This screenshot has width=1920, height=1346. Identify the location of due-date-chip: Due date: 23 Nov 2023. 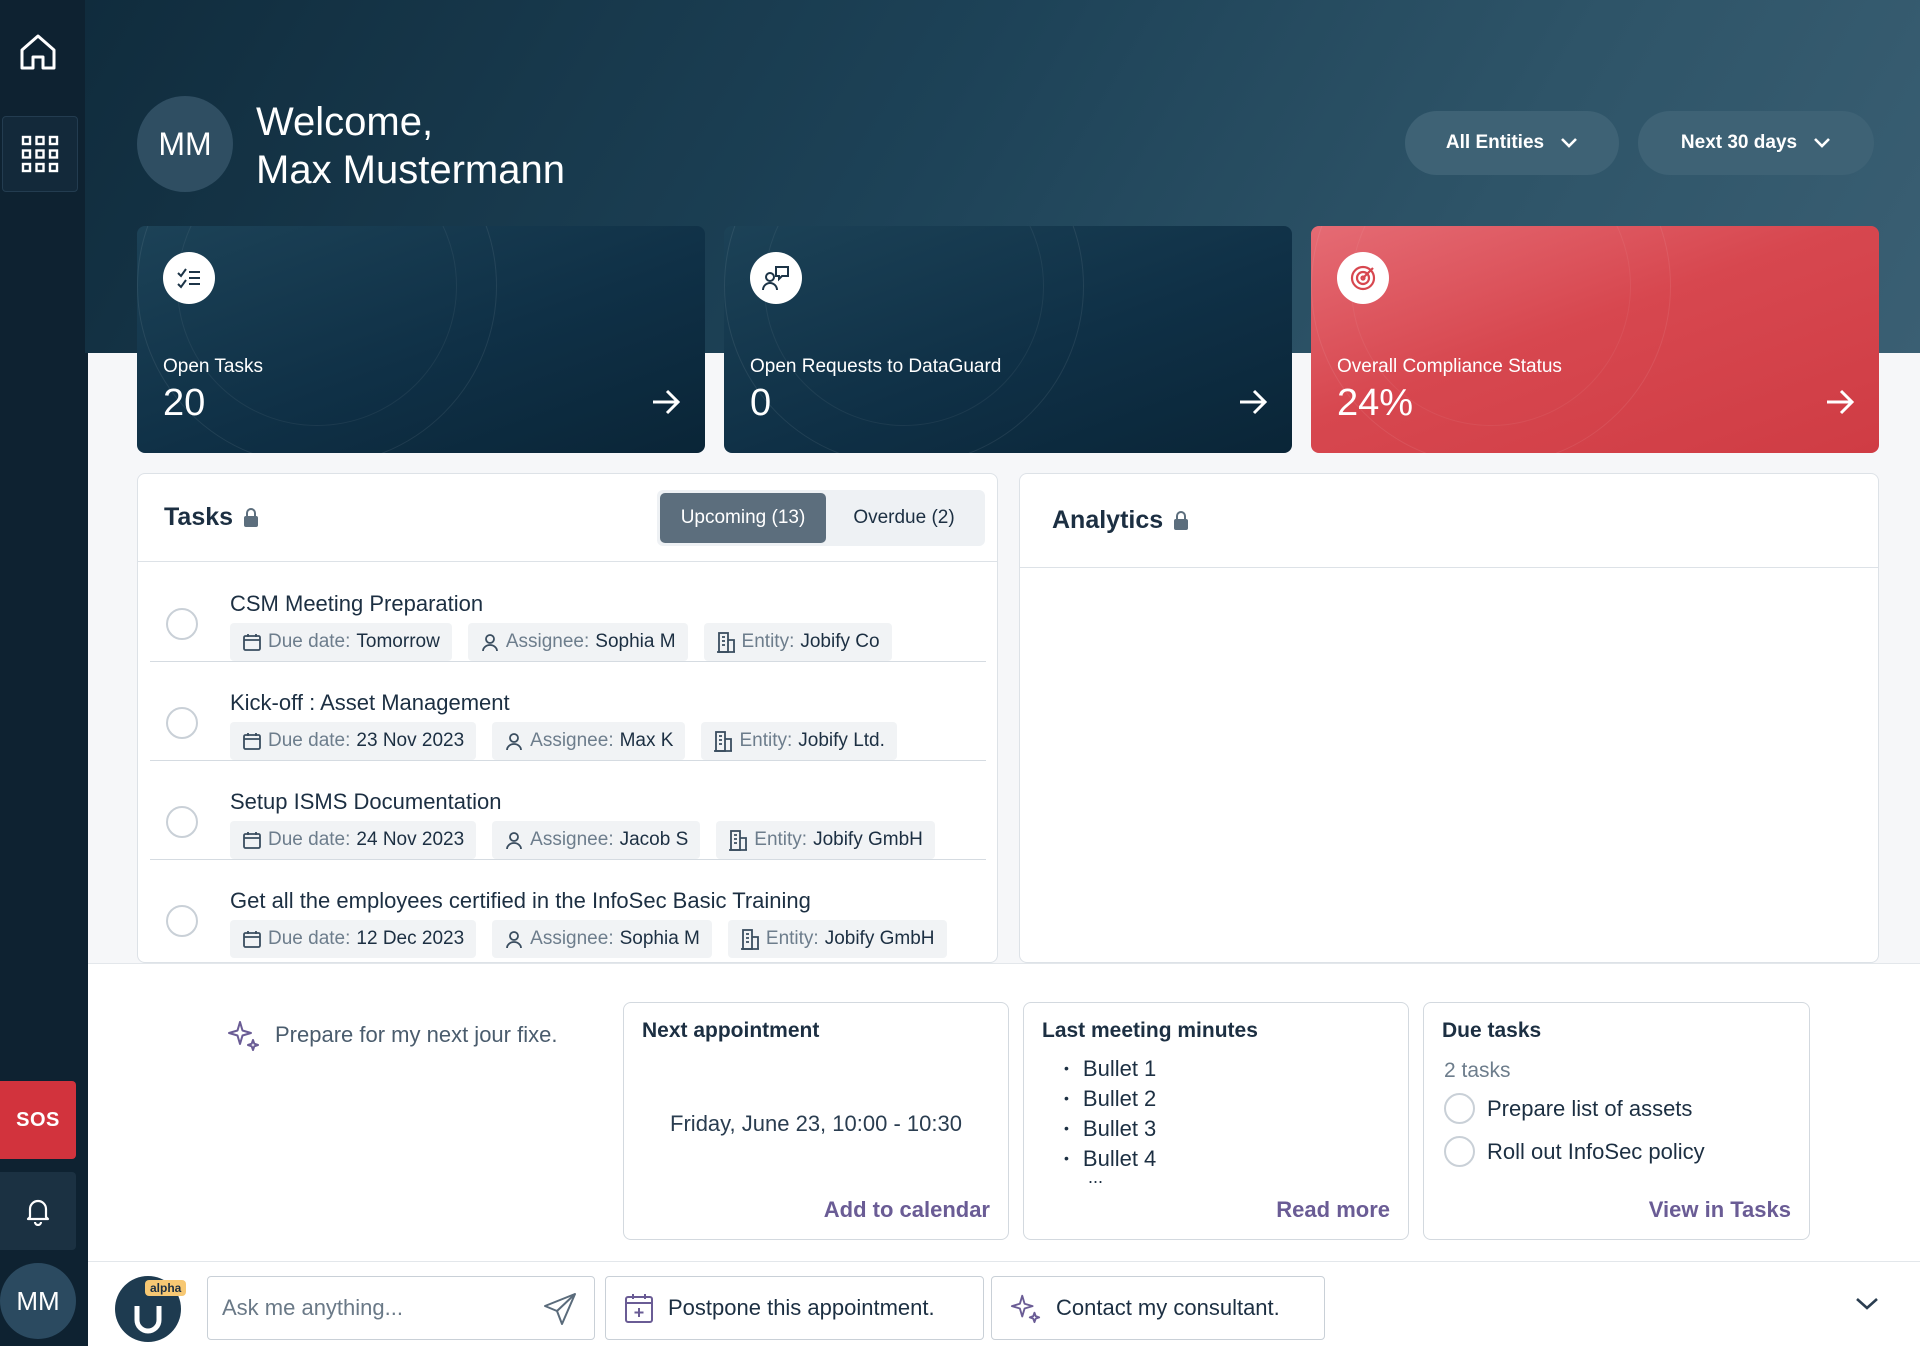
(353, 741).